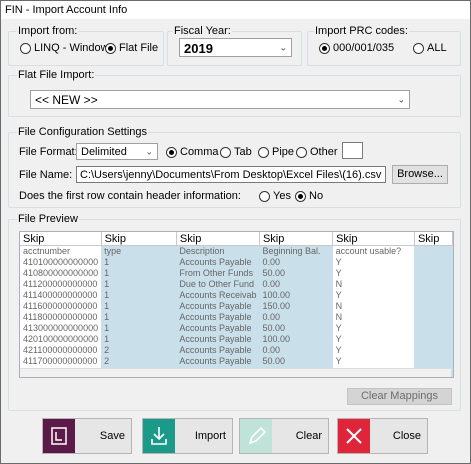 This screenshot has height=464, width=471. Describe the element at coordinates (66, 100) in the screenshot. I see `flat-file-import-value: << NEW >>` at that location.